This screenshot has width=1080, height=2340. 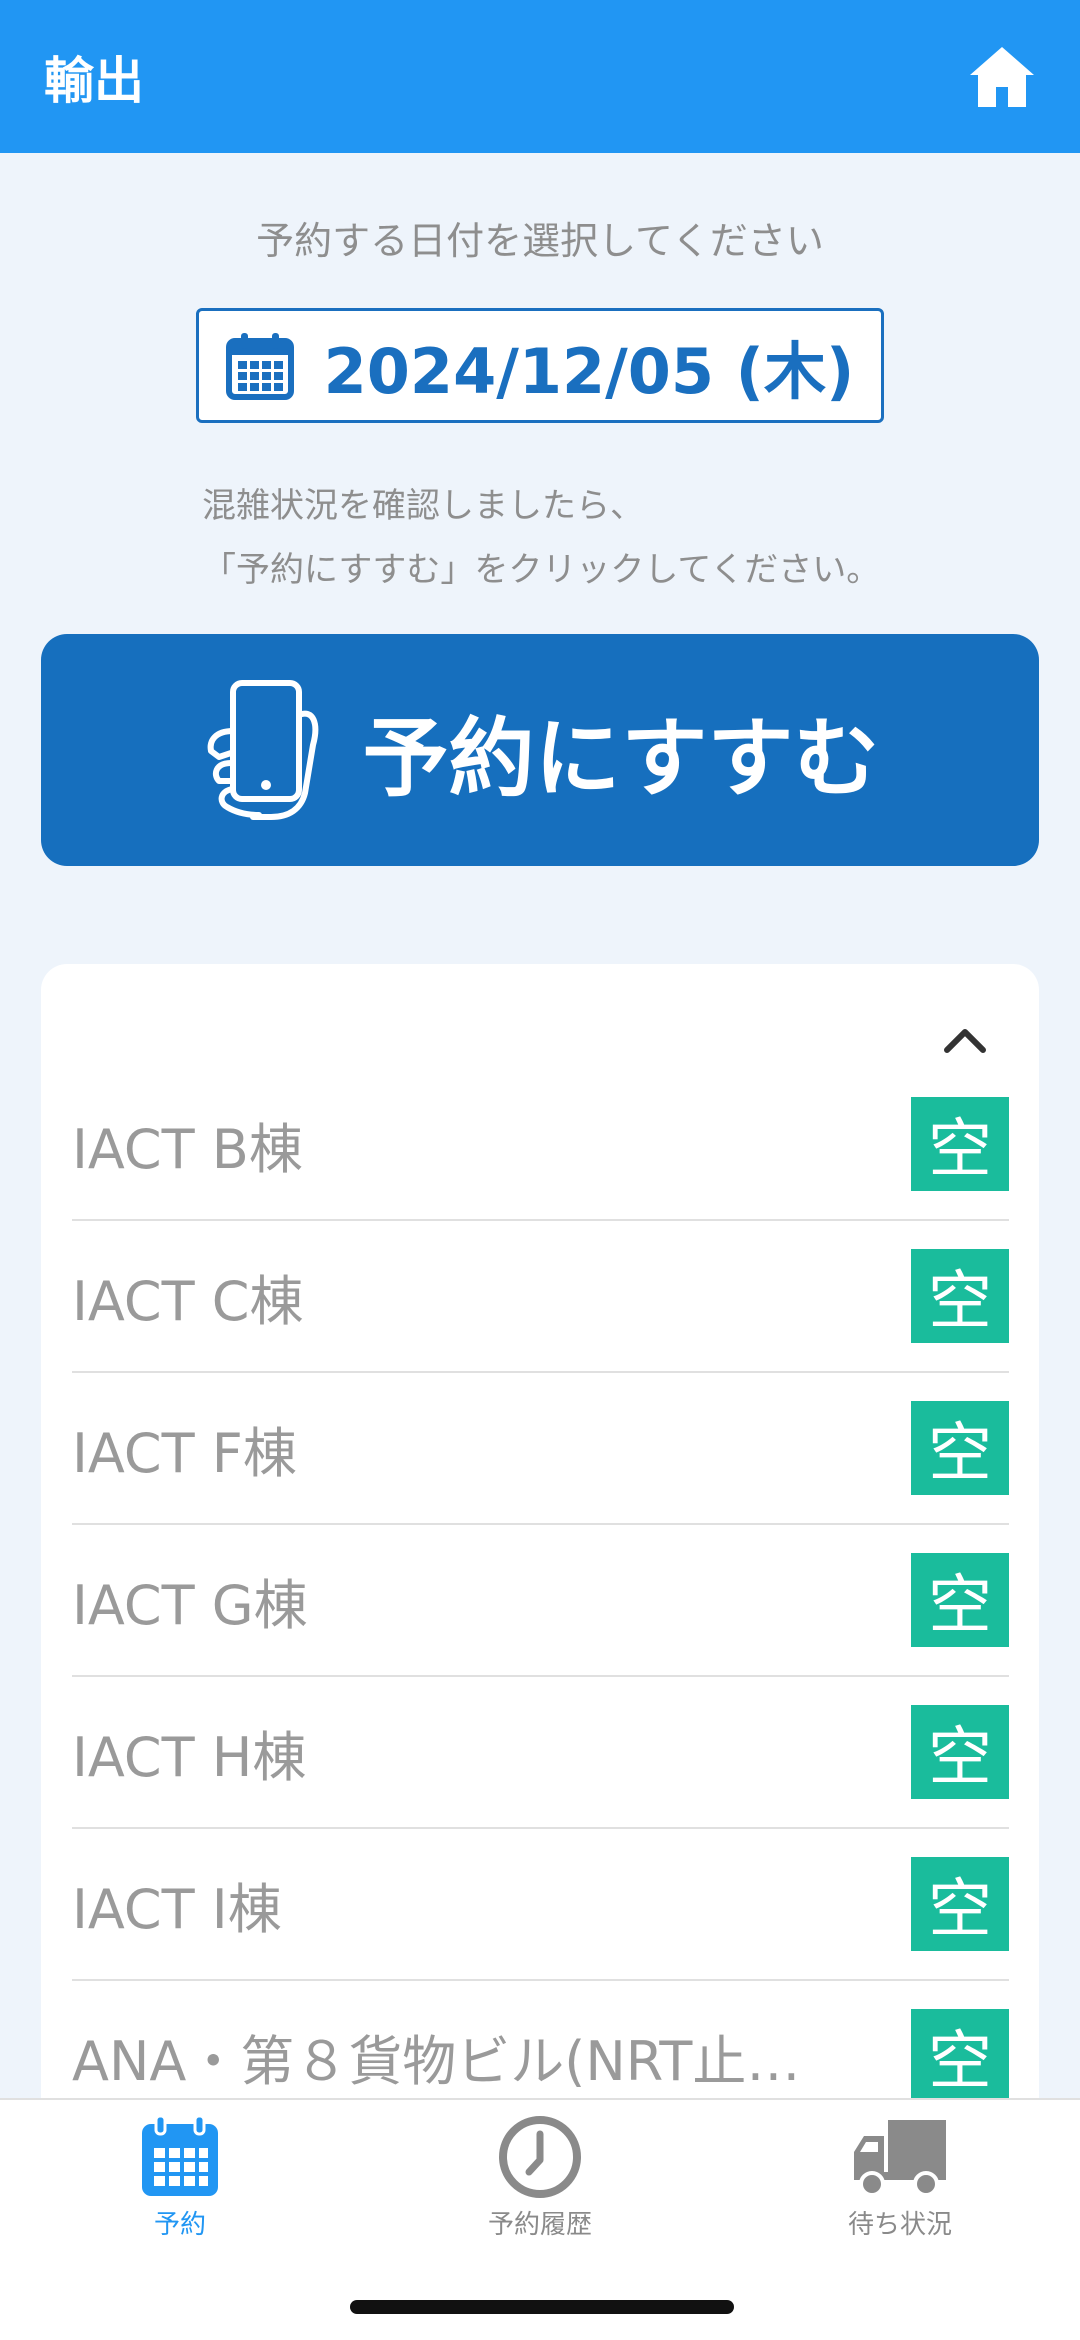 What do you see at coordinates (541, 570) in the screenshot?
I see `instruction-line: 「予約にすすむ」をクリックしてください。` at bounding box center [541, 570].